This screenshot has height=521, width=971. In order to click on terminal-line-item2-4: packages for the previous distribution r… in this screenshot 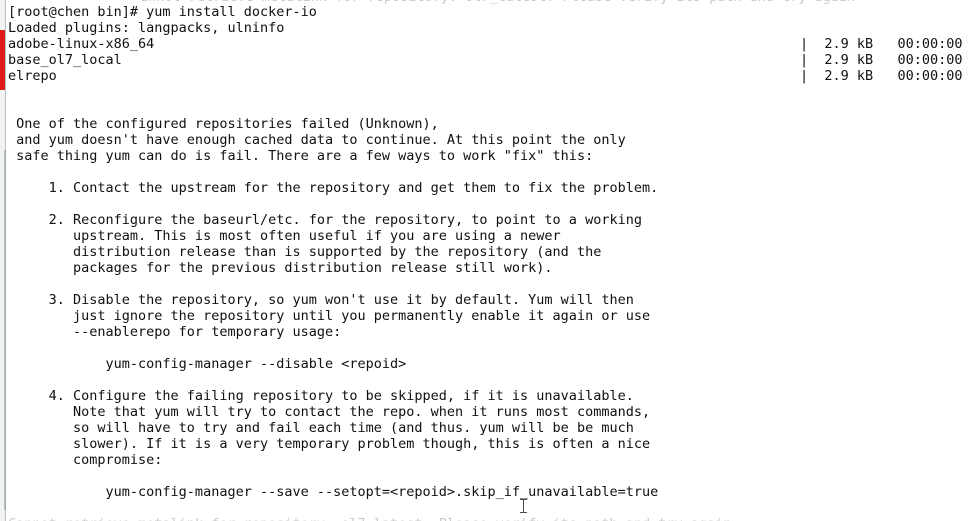, I will do `click(280, 268)`.